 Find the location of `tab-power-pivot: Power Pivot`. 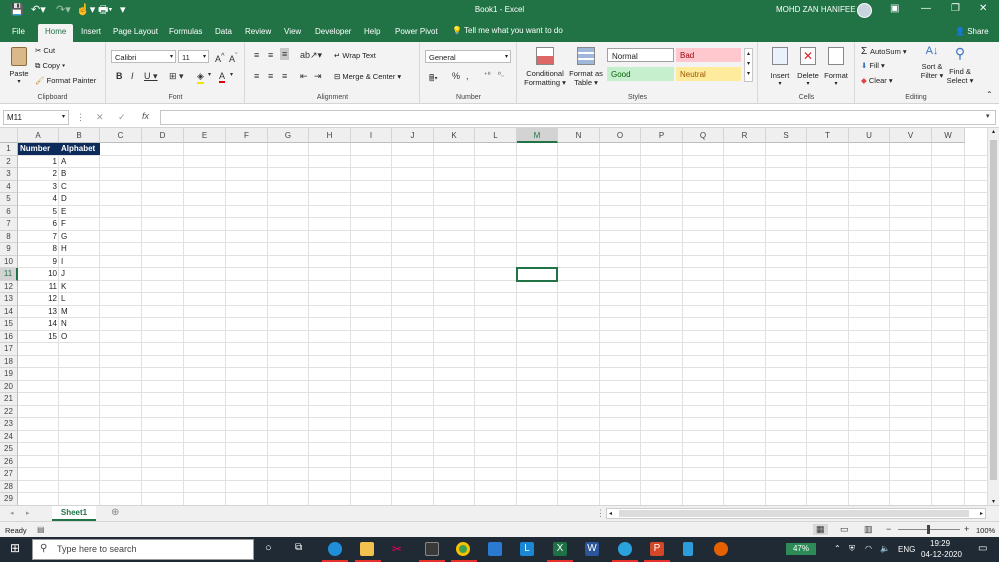

tab-power-pivot: Power Pivot is located at coordinates (416, 31).